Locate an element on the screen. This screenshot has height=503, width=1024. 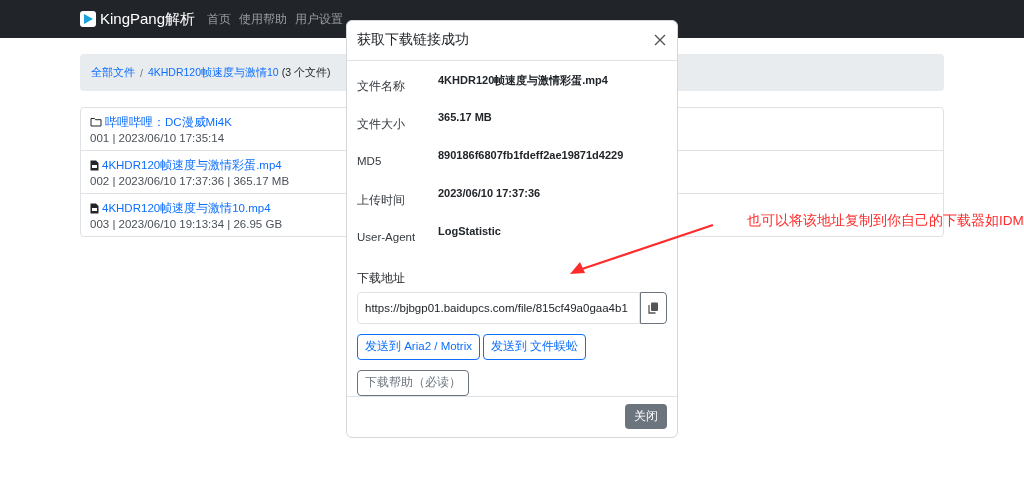
nav-link: 使用帮助 is located at coordinates (263, 19).